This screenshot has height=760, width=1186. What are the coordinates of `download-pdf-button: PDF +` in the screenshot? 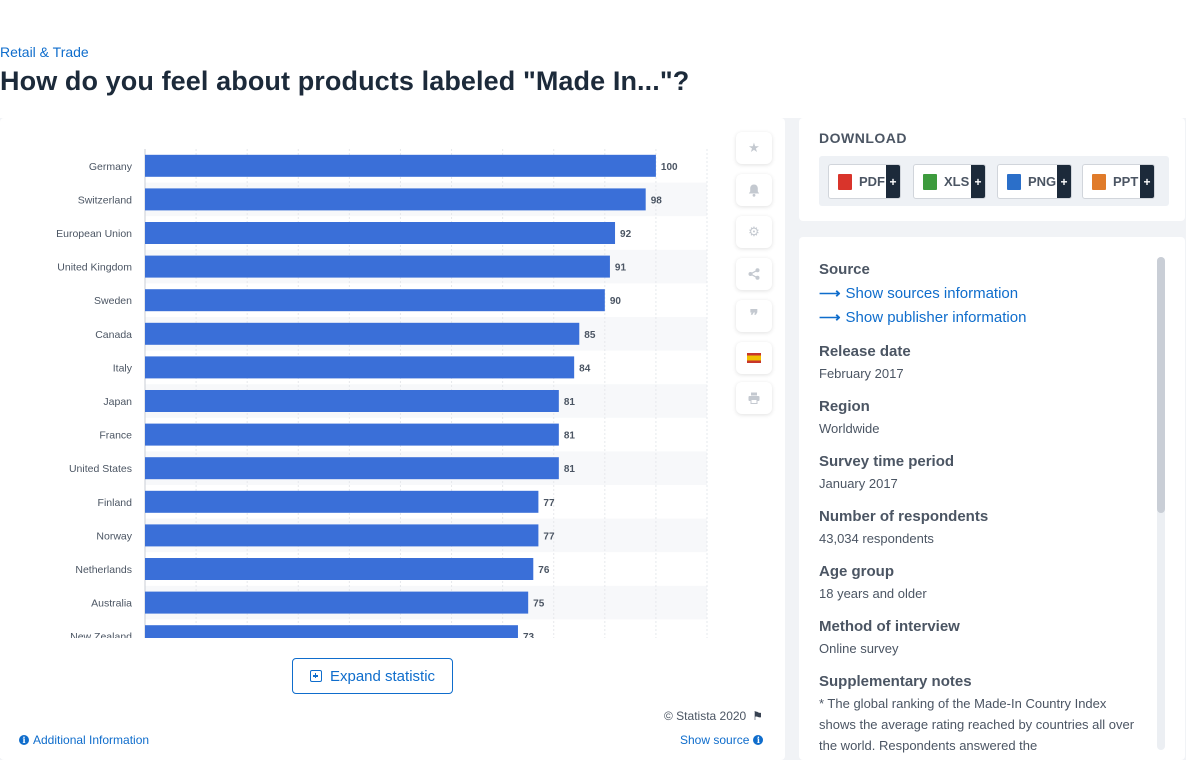 It's located at (864, 181).